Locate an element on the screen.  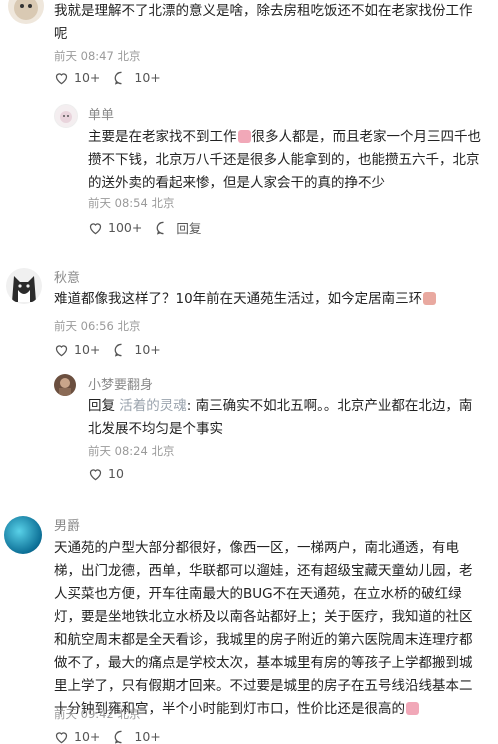
reply-actions: 10 is located at coordinates (113, 473).